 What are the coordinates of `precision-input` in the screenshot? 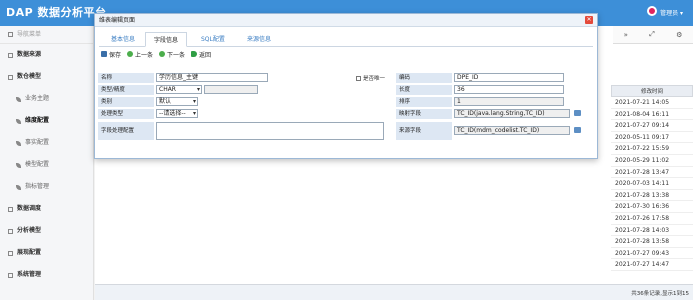 It's located at (231, 89).